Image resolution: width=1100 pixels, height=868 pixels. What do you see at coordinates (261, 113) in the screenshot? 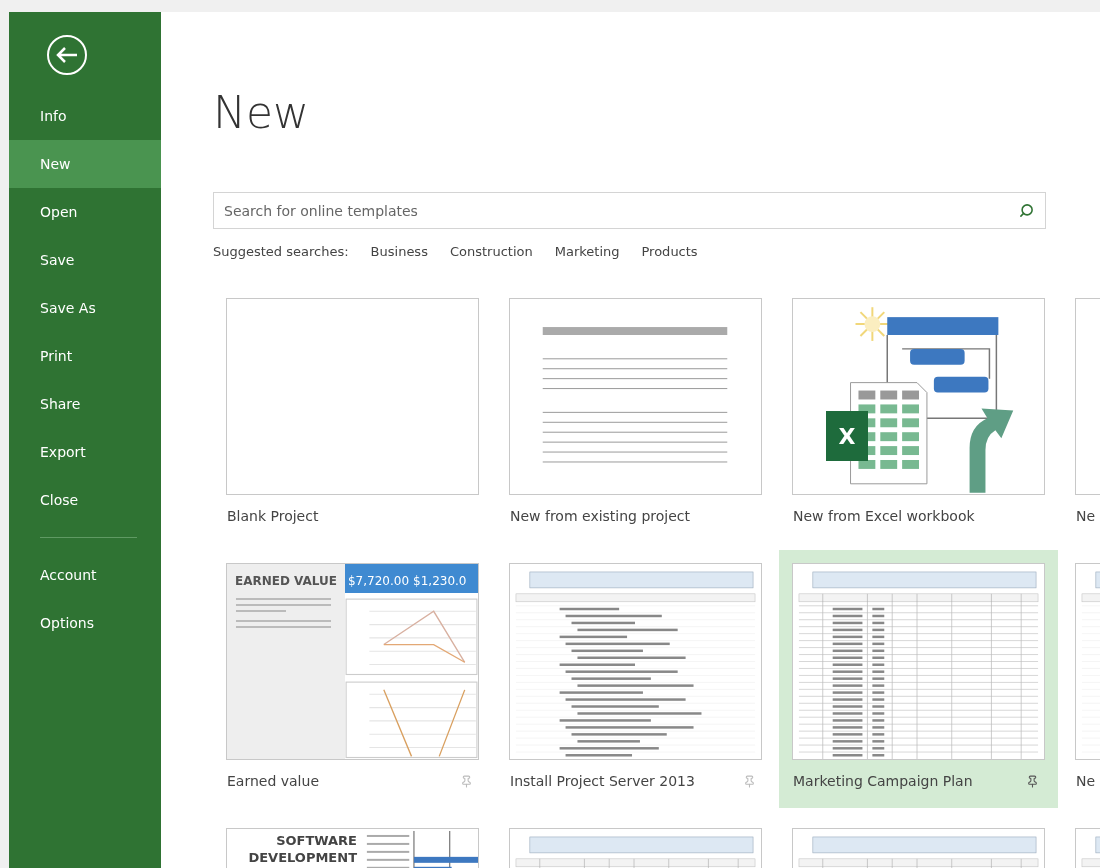
I see `page-title: New` at bounding box center [261, 113].